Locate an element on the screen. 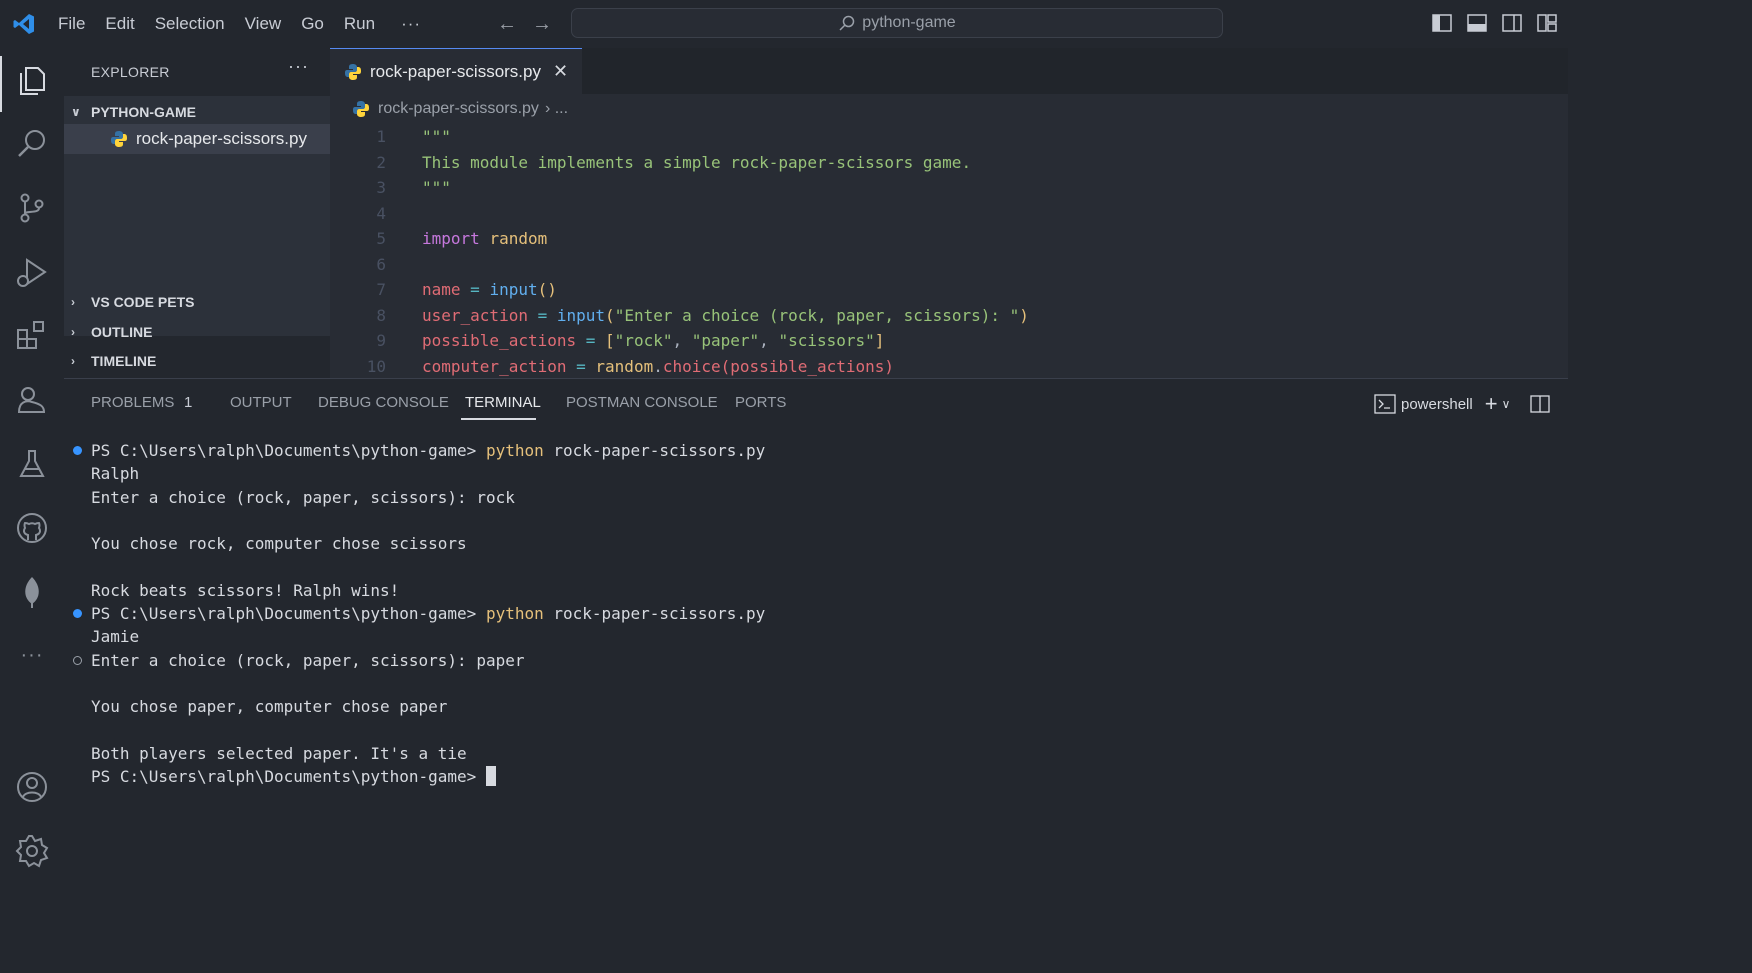 The width and height of the screenshot is (1752, 973). testing-flask-icon is located at coordinates (32, 464).